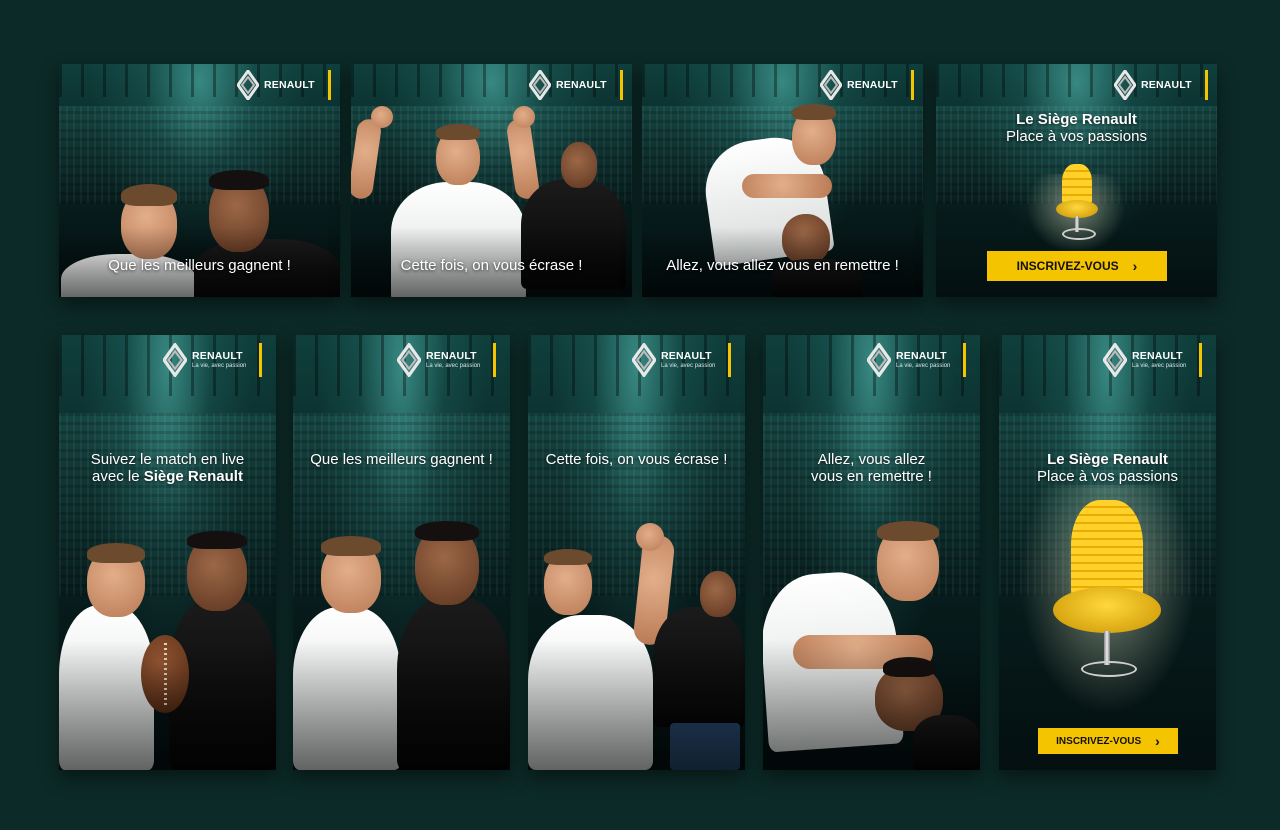 The width and height of the screenshot is (1280, 830). I want to click on caption-line-1: Suivez le match en live, so click(167, 459).